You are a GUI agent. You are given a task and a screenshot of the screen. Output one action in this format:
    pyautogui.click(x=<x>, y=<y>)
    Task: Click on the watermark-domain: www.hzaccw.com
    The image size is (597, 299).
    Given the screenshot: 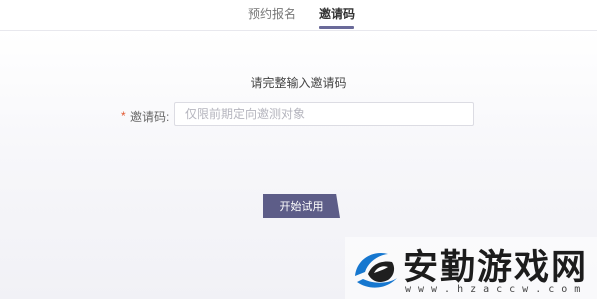 What is the action you would take?
    pyautogui.click(x=496, y=289)
    